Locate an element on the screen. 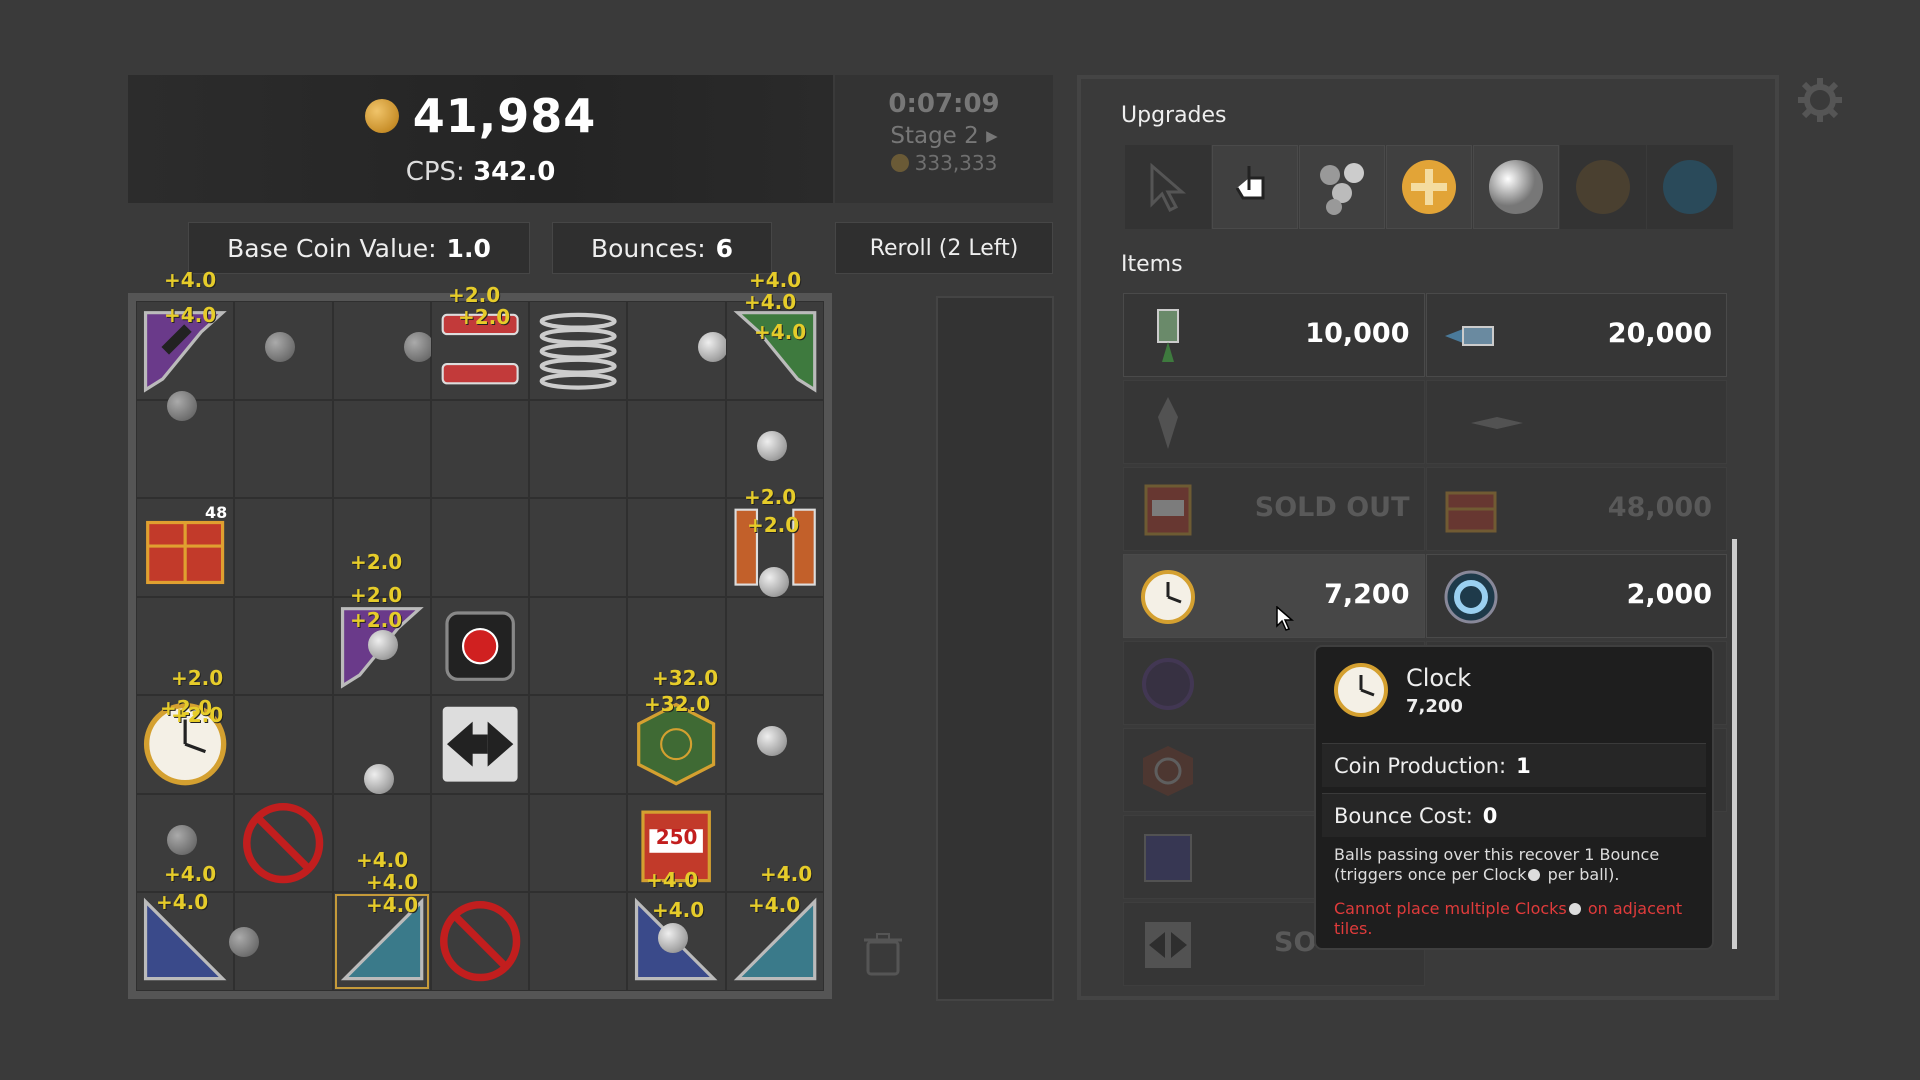 The image size is (1920, 1080). cps-label: CPS: is located at coordinates (435, 172).